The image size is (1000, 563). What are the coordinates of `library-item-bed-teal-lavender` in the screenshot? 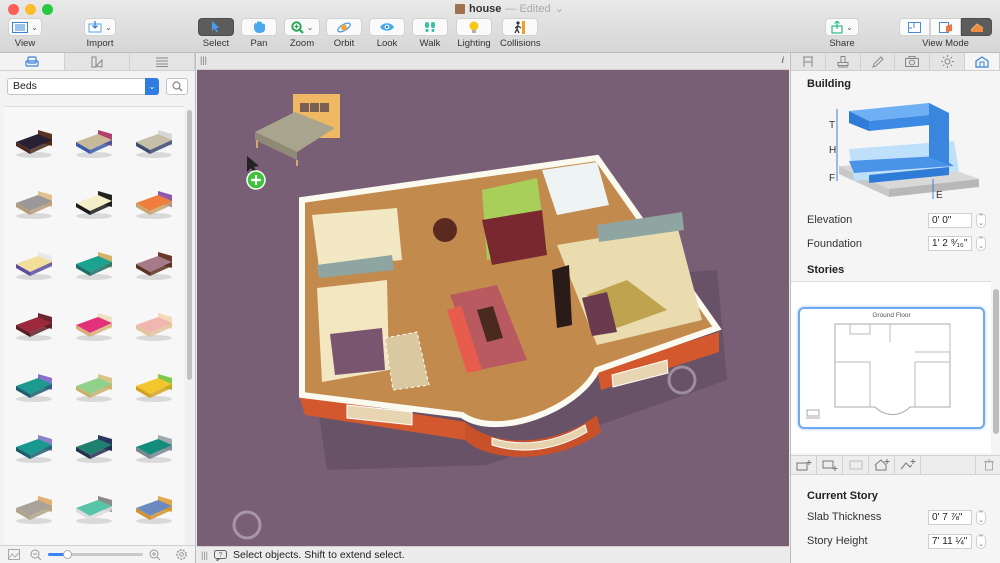 It's located at (34, 447).